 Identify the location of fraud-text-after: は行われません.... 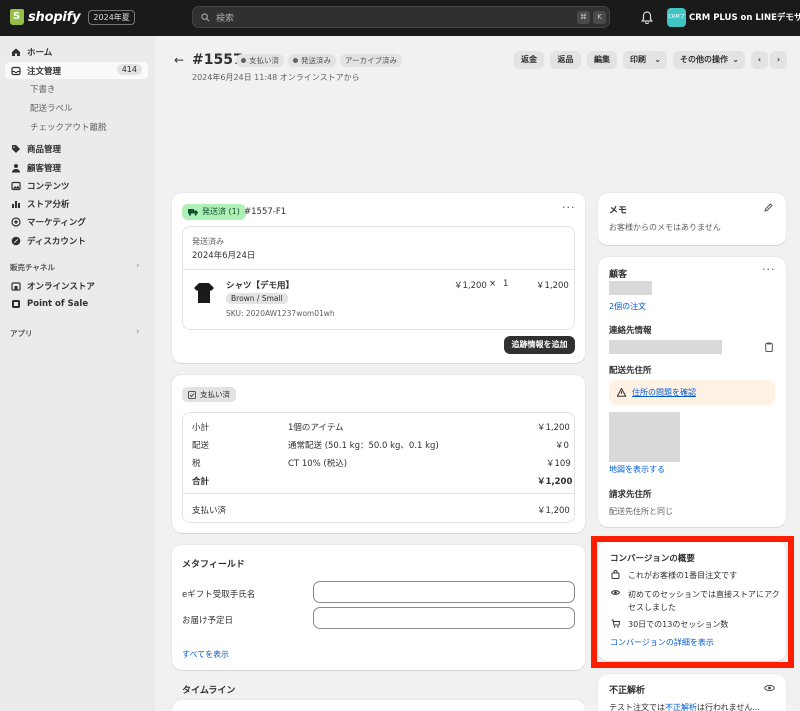
(728, 707).